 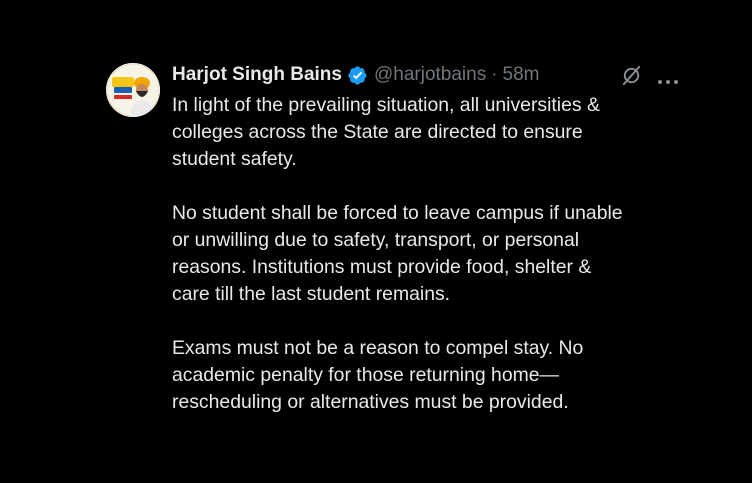 I want to click on avatar-image, so click(x=133, y=90).